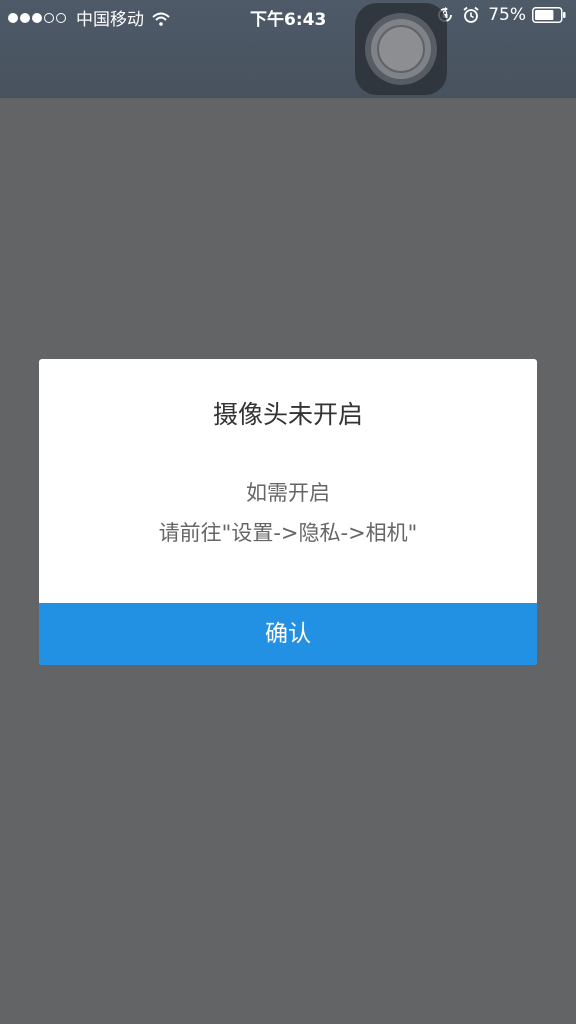 The image size is (576, 1024). What do you see at coordinates (471, 15) in the screenshot?
I see `alarm-icon` at bounding box center [471, 15].